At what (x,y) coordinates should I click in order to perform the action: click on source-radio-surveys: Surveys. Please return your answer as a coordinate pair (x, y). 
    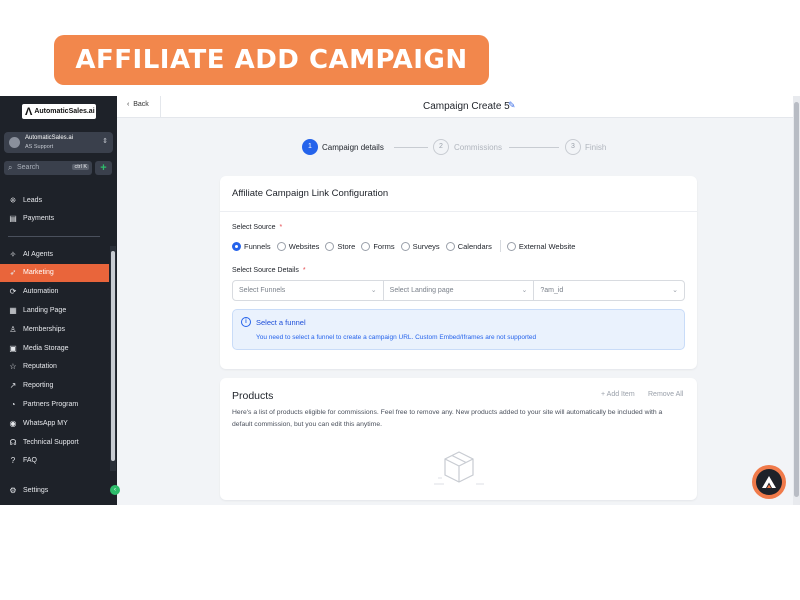
    Looking at the image, I should click on (420, 246).